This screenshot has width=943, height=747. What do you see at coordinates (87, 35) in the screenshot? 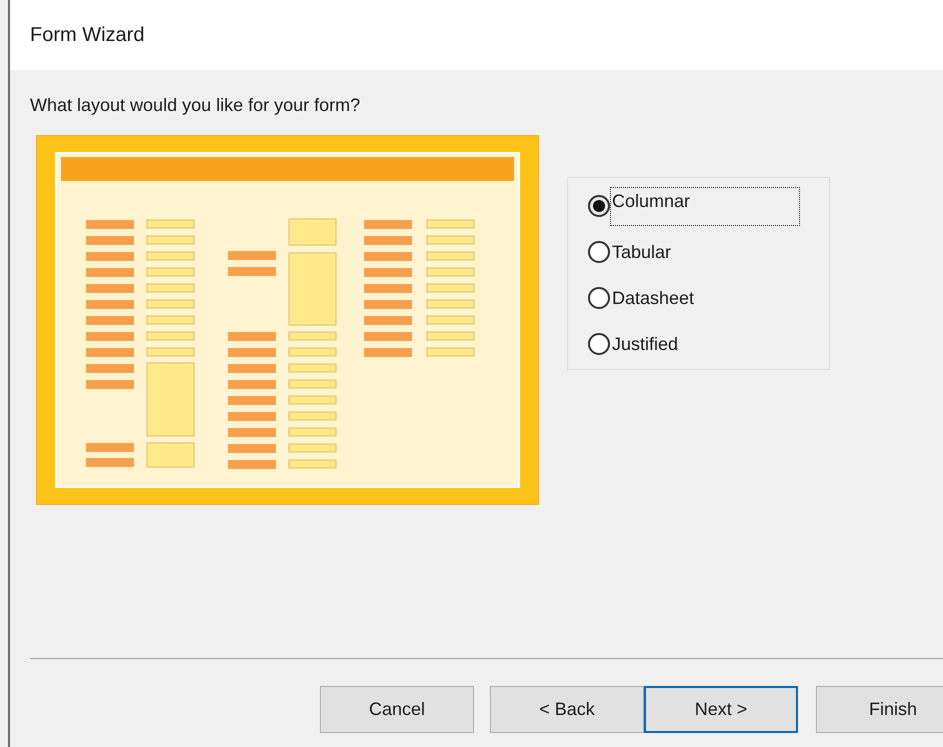
I see `window-title: Form Wizard` at bounding box center [87, 35].